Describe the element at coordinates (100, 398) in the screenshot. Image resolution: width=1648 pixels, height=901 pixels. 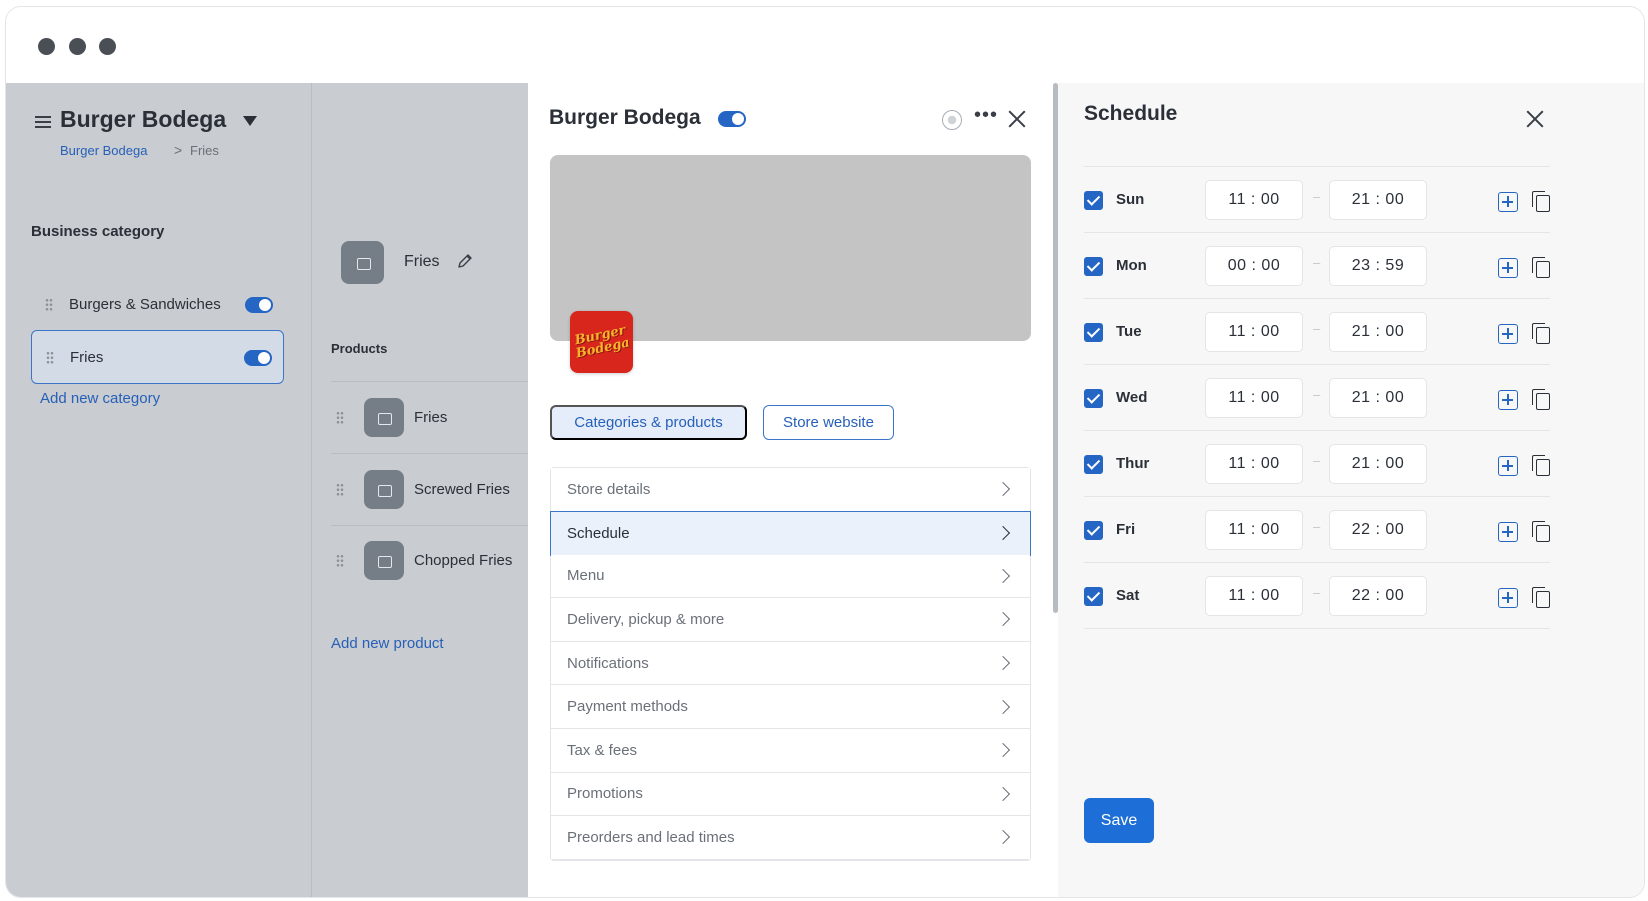
I see `add-category-link: Add new category` at that location.